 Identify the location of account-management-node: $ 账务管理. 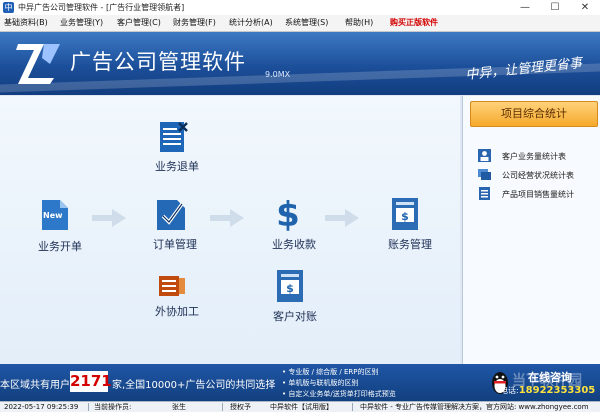
(410, 223).